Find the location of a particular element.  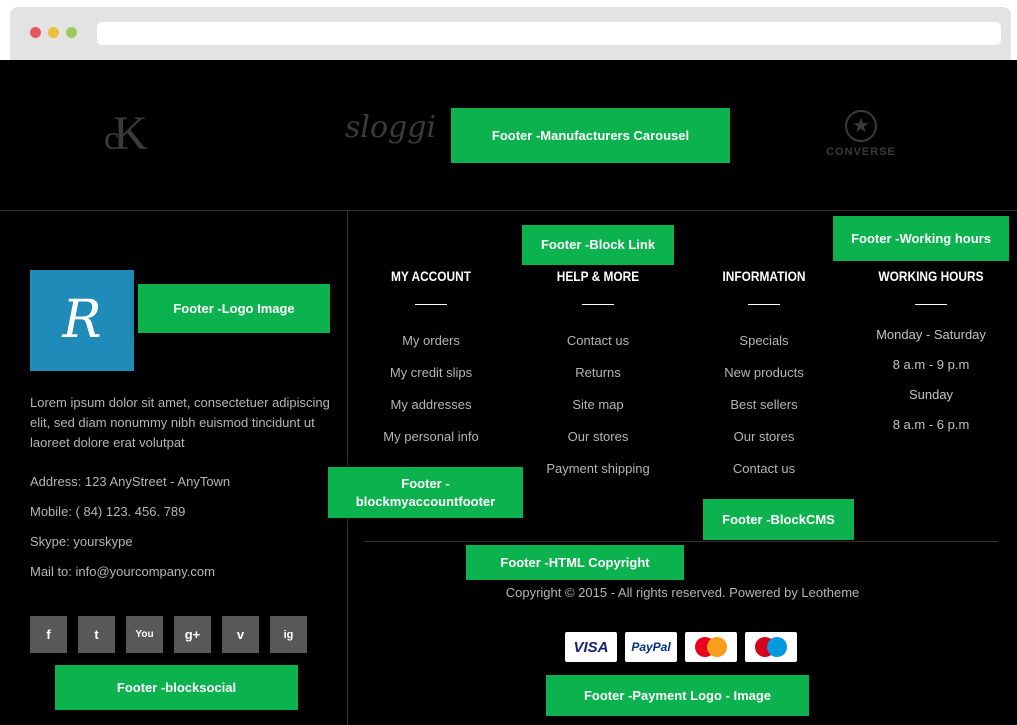

contact-mail: Mail to: info@yourcompany.com is located at coordinates (122, 571).